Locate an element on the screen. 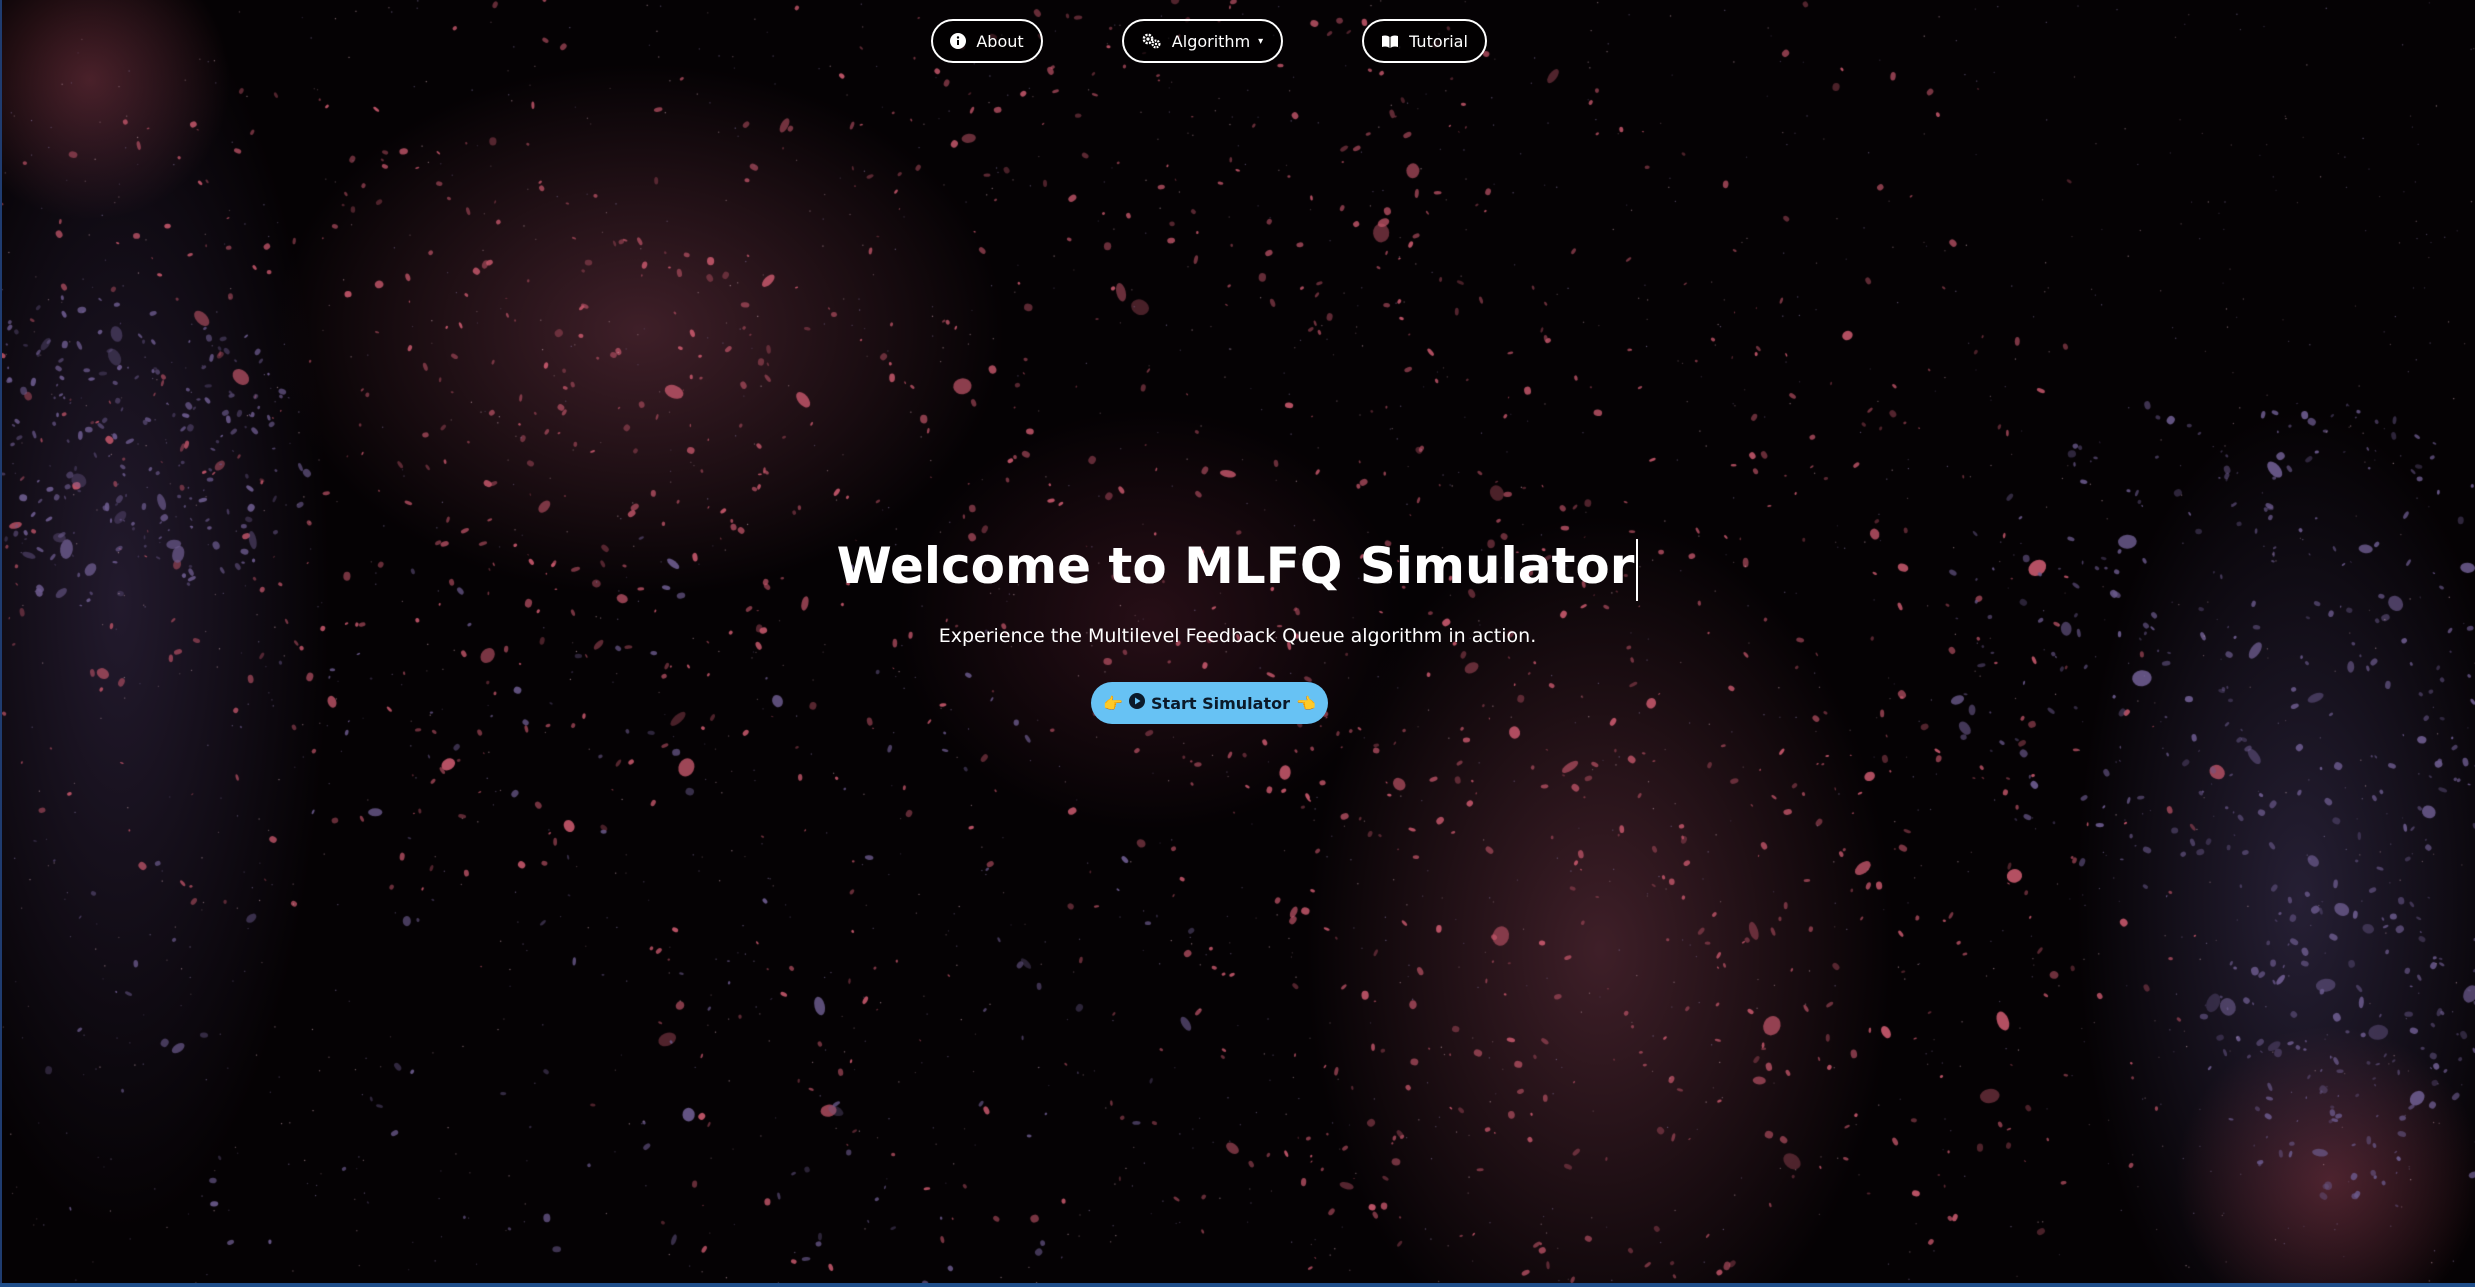 The width and height of the screenshot is (2475, 1287). hero-title: Welcome to MLFQ Simulator is located at coordinates (1237, 566).